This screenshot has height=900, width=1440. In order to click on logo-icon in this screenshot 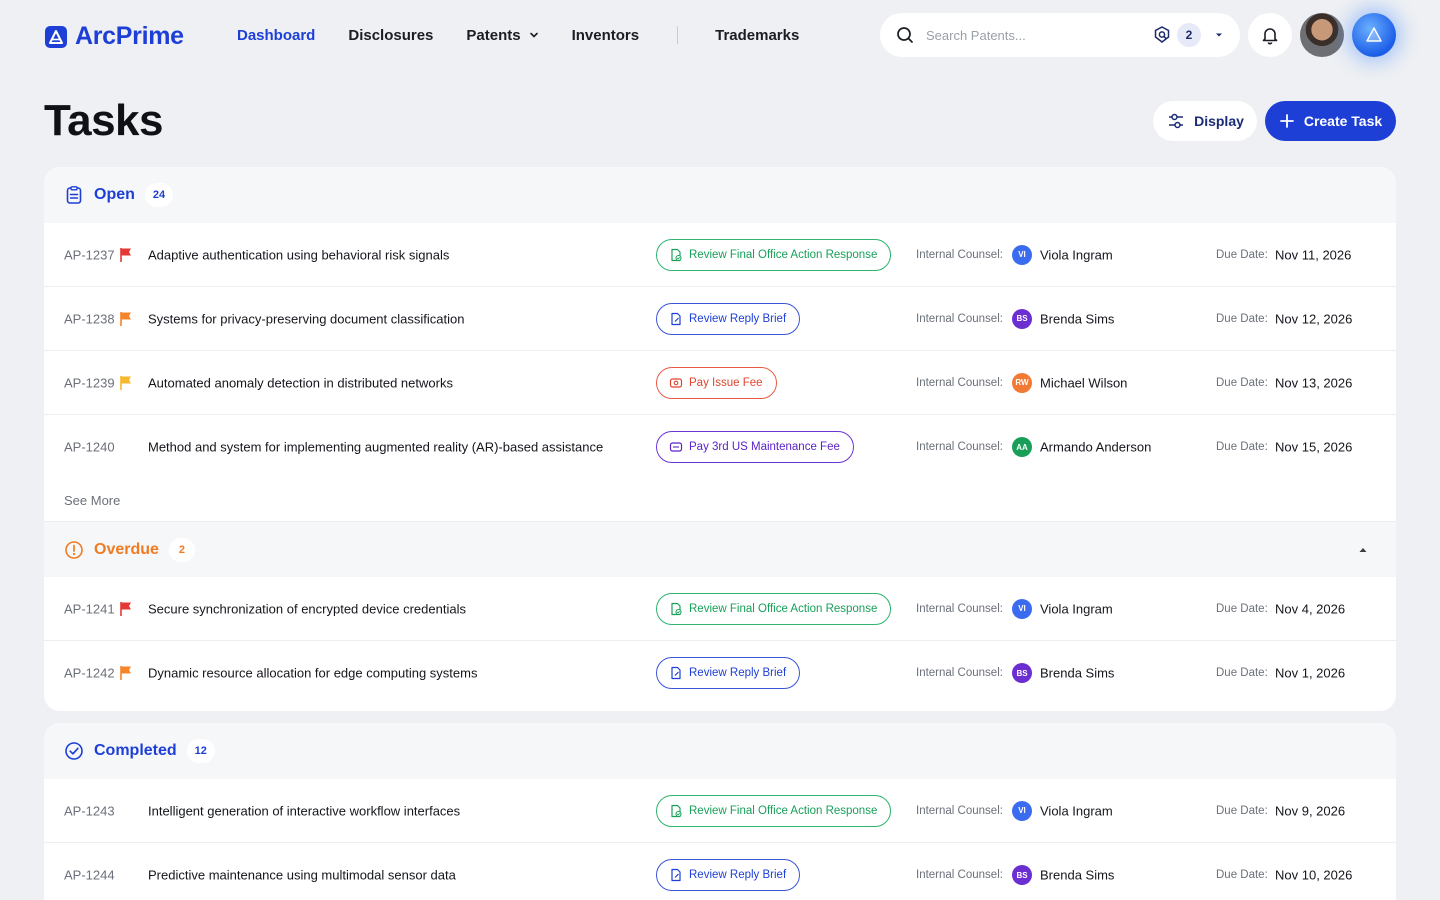, I will do `click(56, 36)`.